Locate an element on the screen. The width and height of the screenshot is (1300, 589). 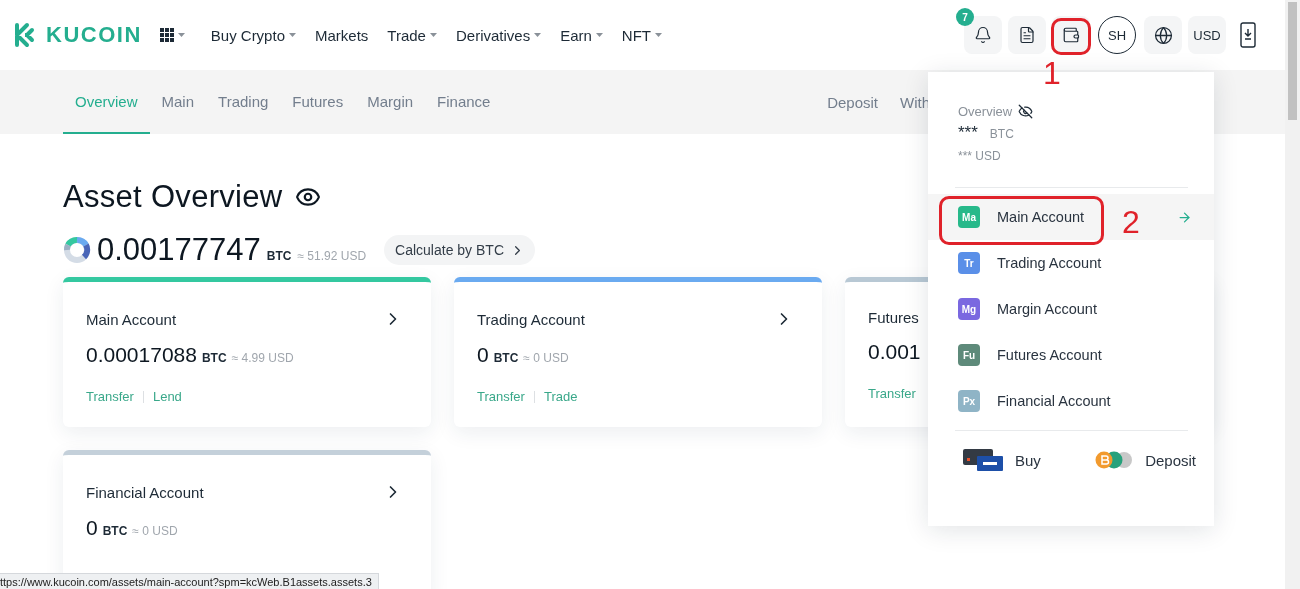
card-amount: 0.00017088 is located at coordinates (141, 355).